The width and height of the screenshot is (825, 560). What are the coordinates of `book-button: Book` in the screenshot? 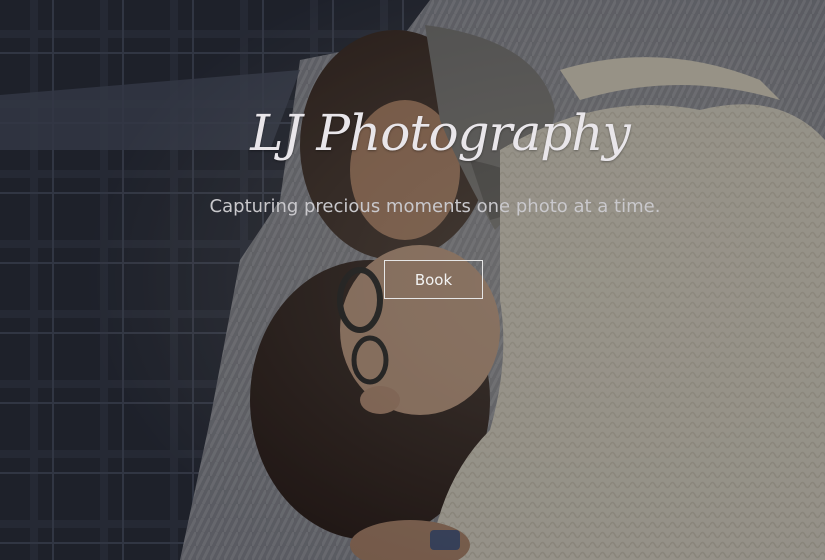 It's located at (433, 279).